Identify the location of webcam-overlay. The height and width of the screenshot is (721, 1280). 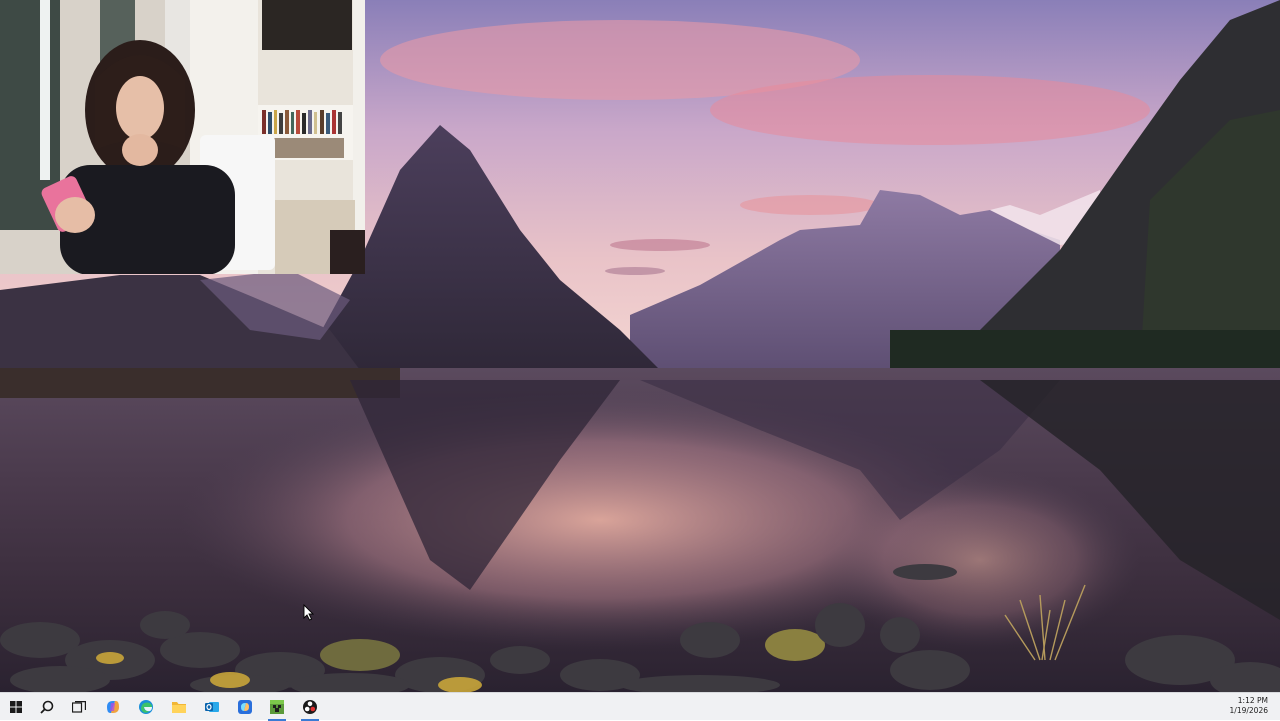
(182, 137).